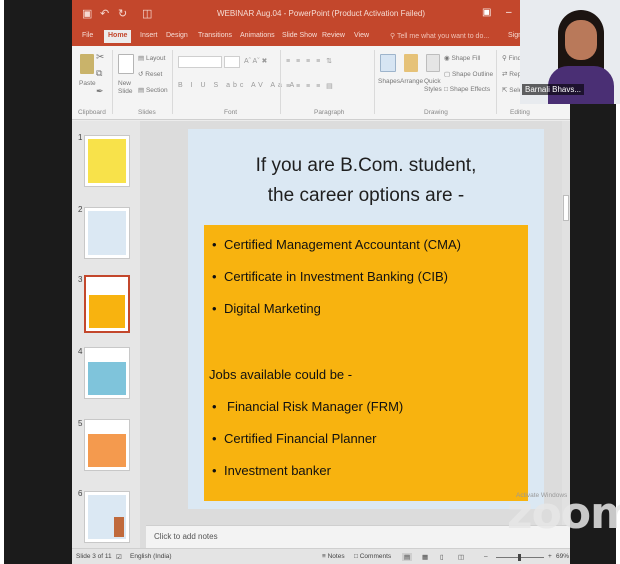 This screenshot has width=620, height=564. What do you see at coordinates (153, 90) in the screenshot?
I see `section-button: ▤ Section` at bounding box center [153, 90].